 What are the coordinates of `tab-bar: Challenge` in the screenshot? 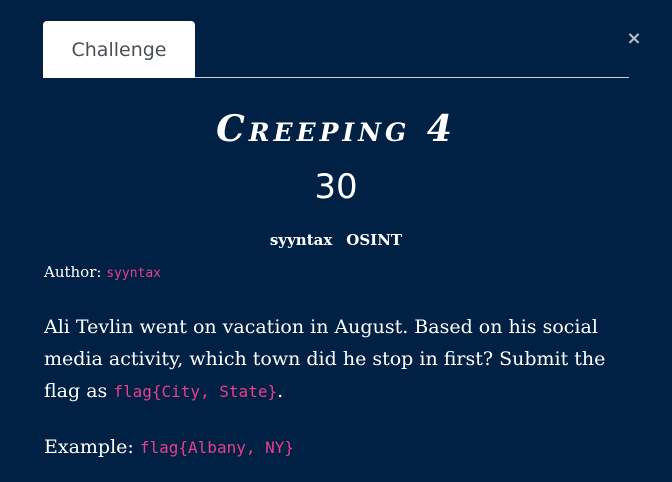 It's located at (336, 49).